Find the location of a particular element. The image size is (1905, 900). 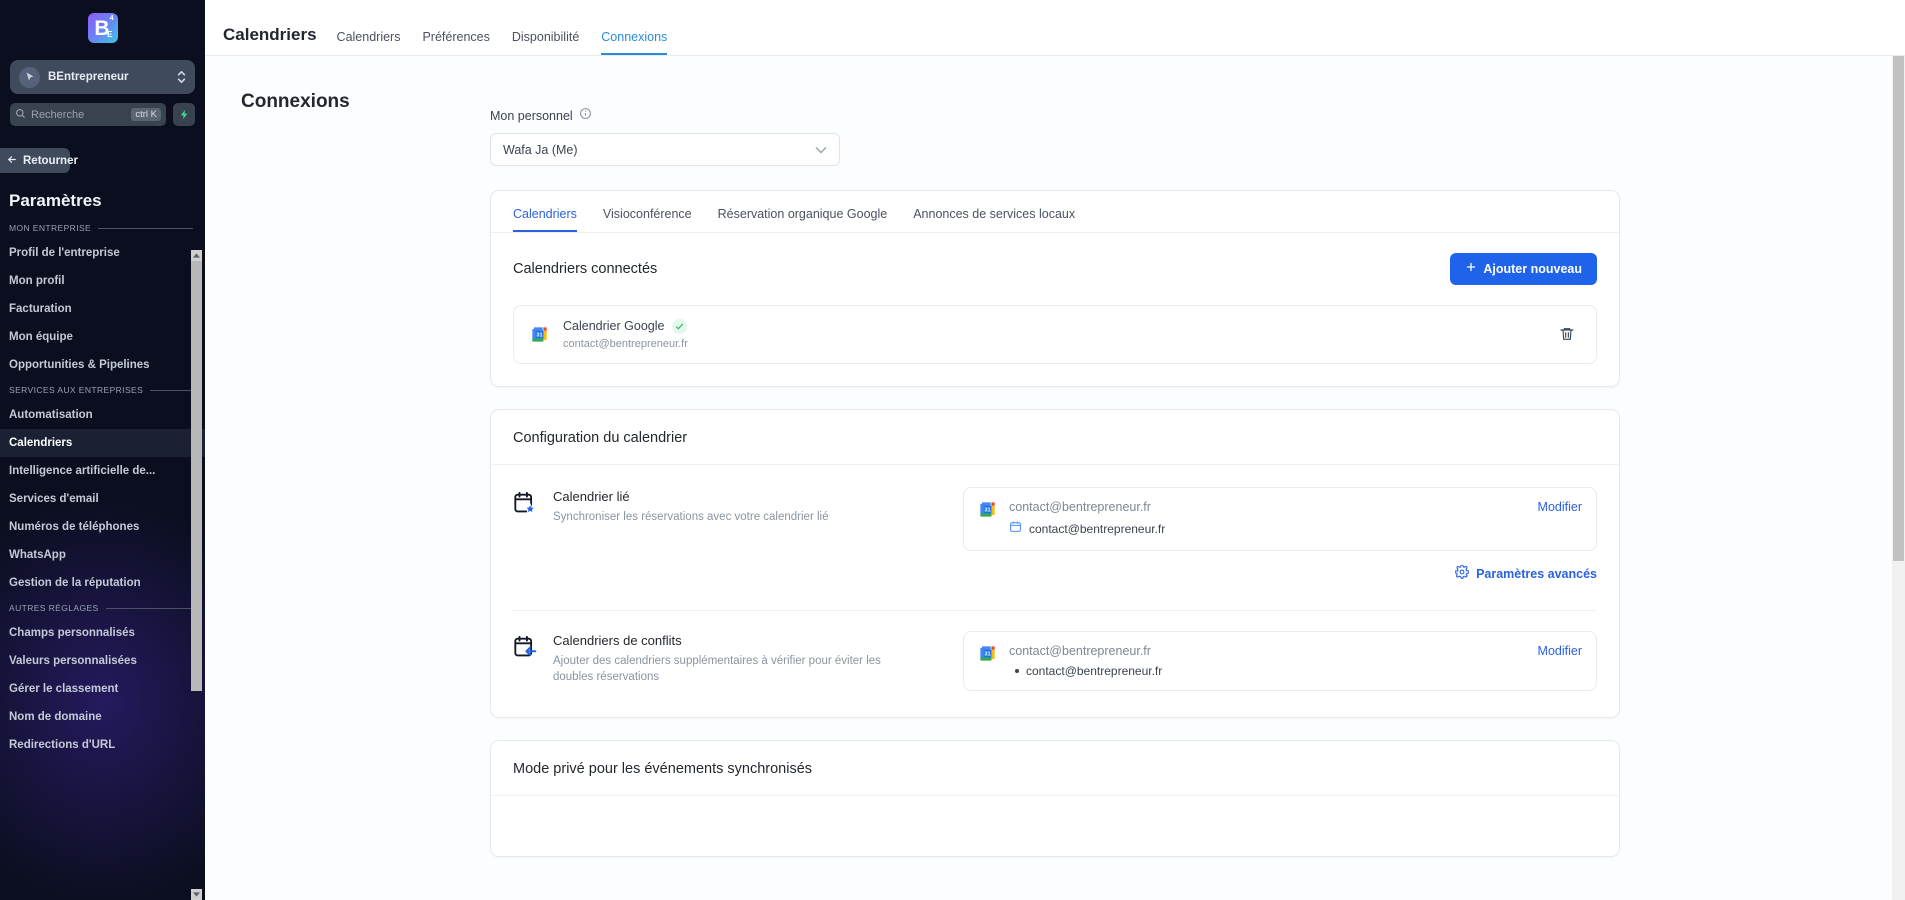

sidebar-item-automatisation: Automatisation is located at coordinates (102, 415).